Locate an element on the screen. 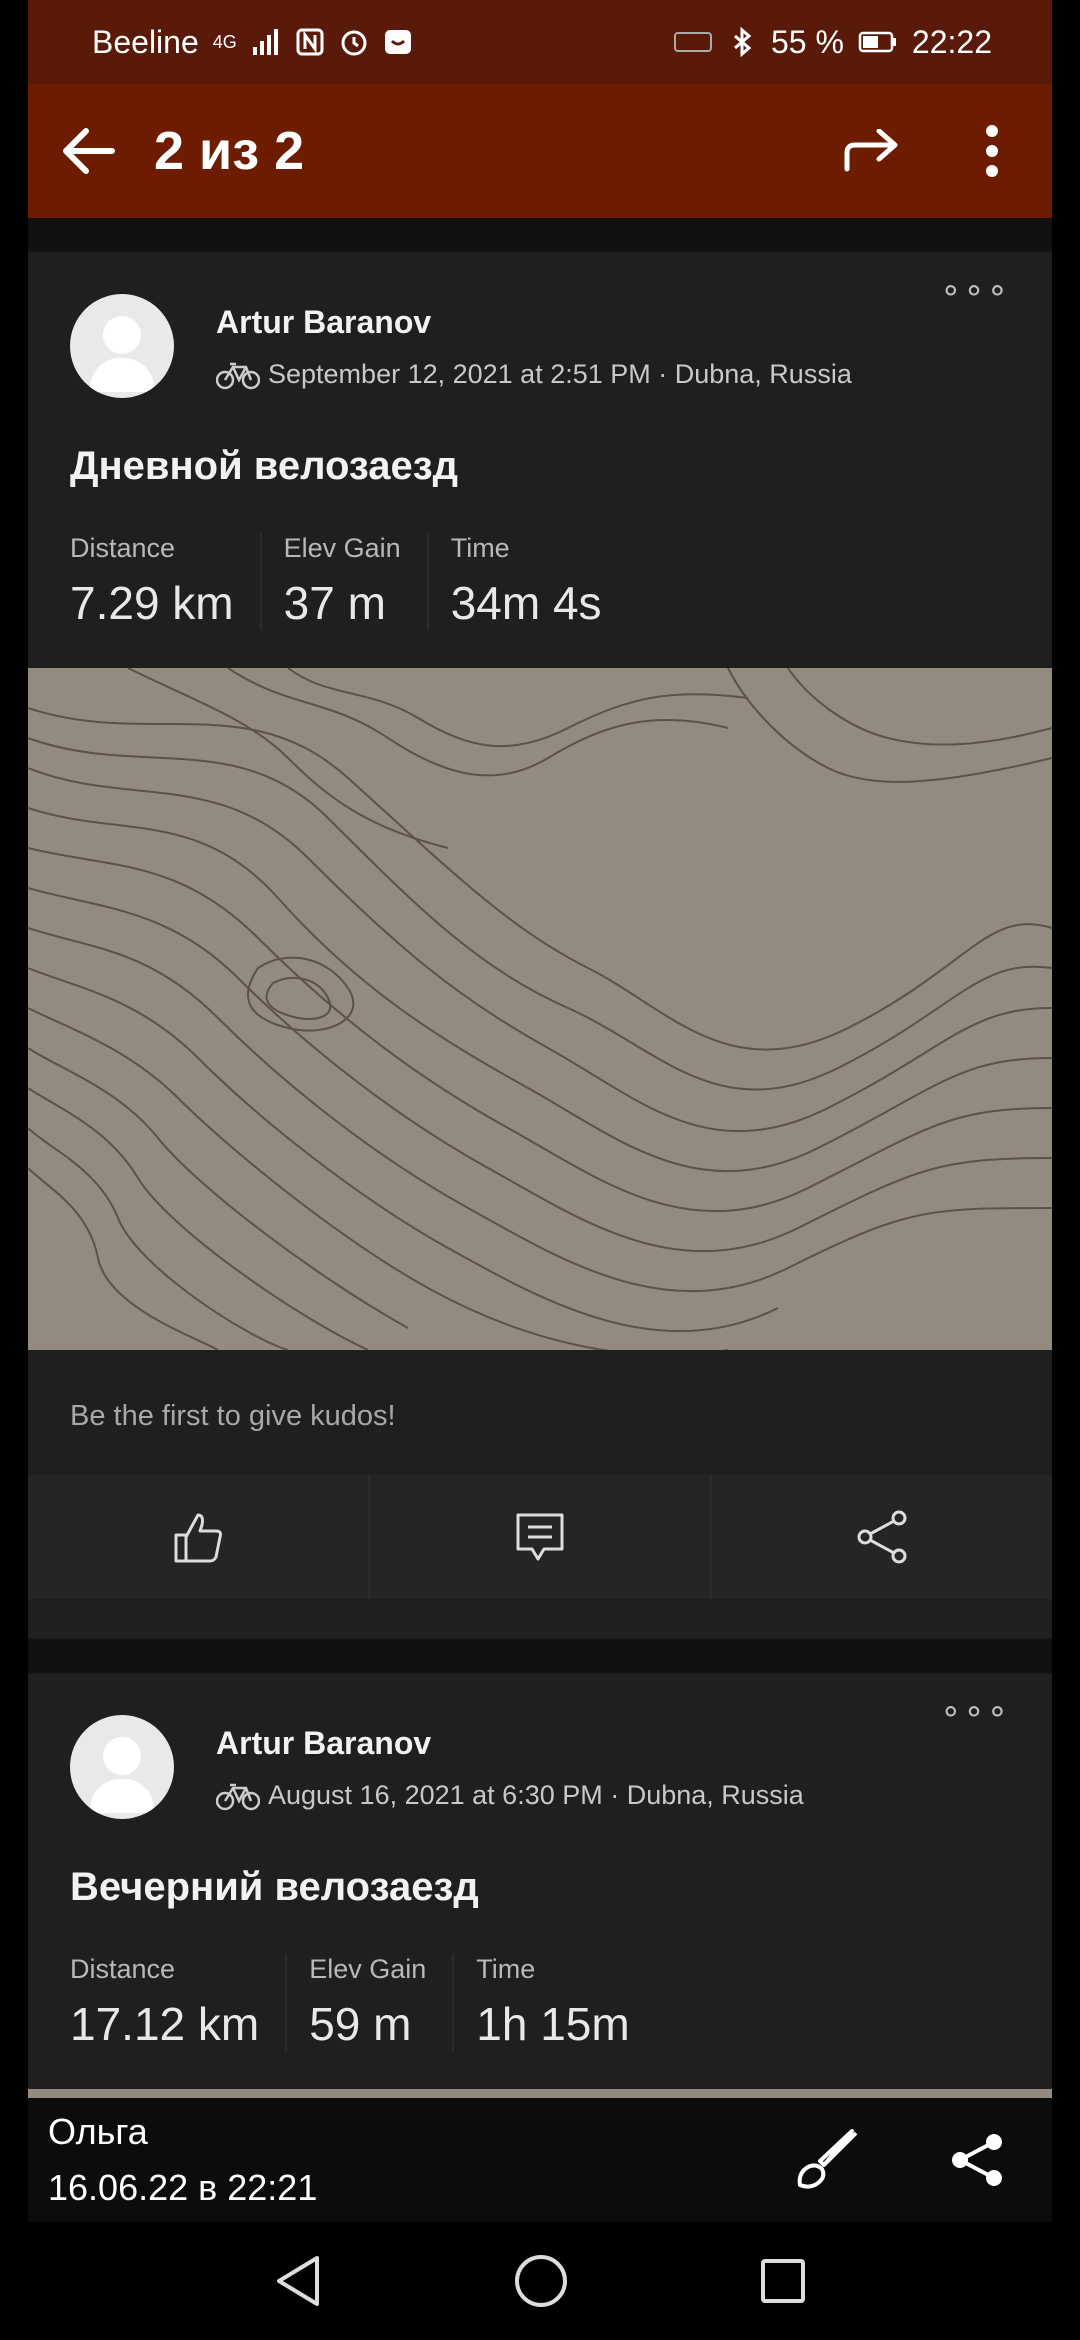  topo-map-image is located at coordinates (540, 2093).